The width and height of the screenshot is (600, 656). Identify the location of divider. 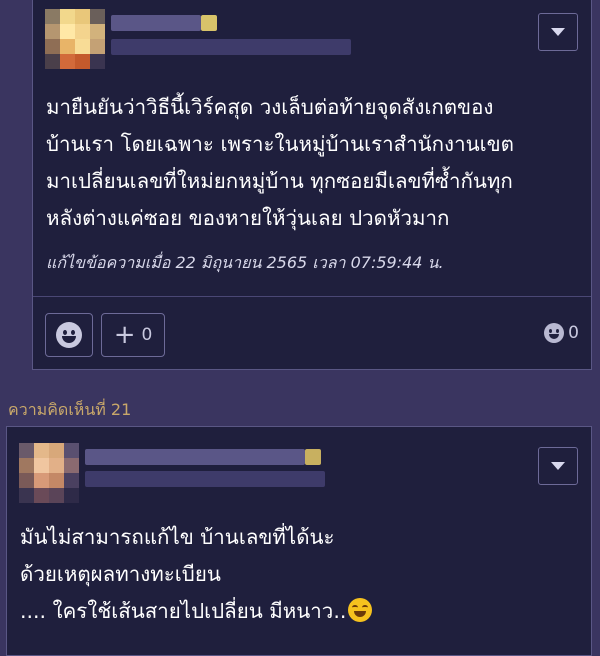
(312, 296).